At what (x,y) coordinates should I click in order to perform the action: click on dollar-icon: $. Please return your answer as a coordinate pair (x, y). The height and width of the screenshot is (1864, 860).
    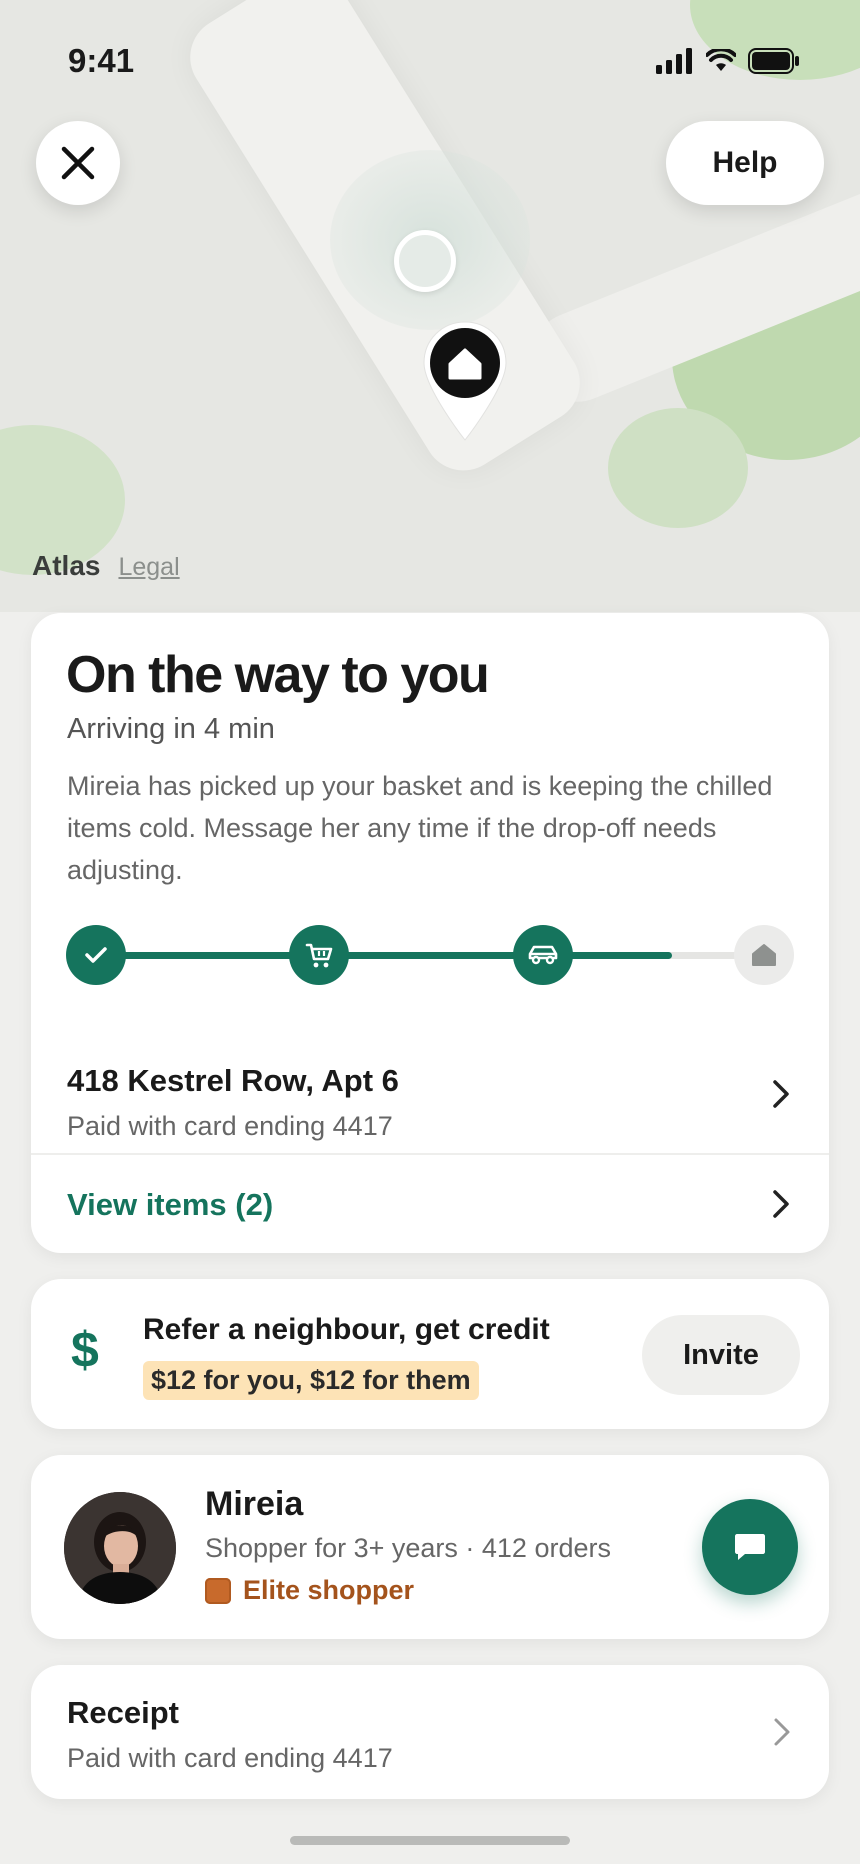
    Looking at the image, I should click on (85, 1350).